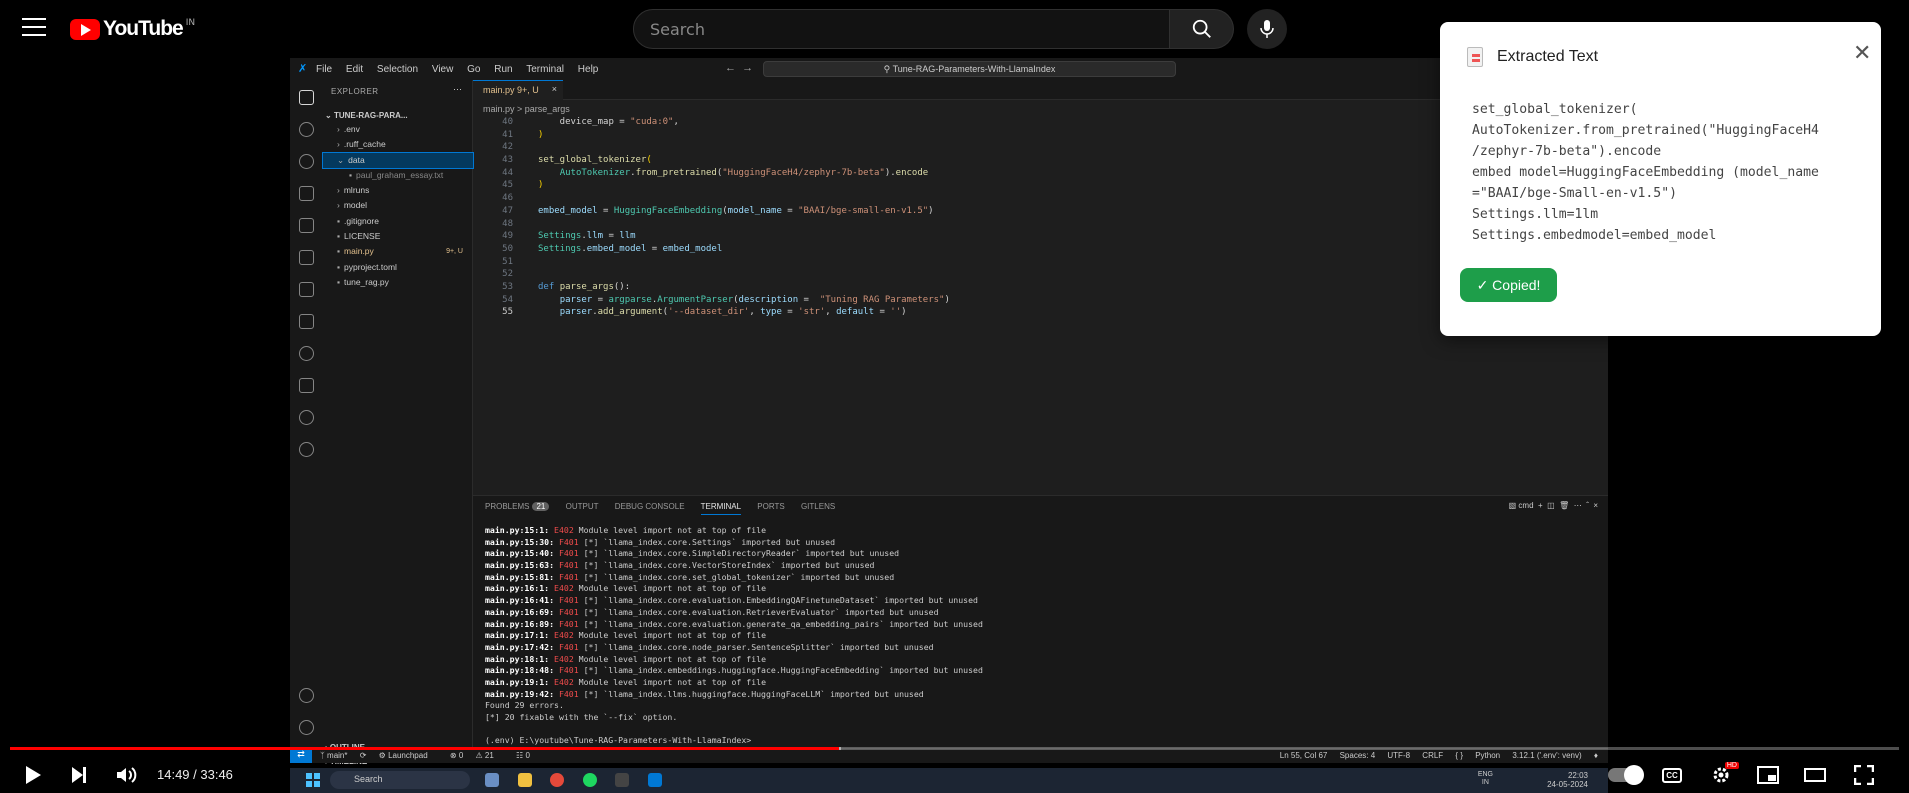 Image resolution: width=1909 pixels, height=793 pixels. Describe the element at coordinates (398, 251) in the screenshot. I see `tree-item: ▪ main.py 9+, U` at that location.